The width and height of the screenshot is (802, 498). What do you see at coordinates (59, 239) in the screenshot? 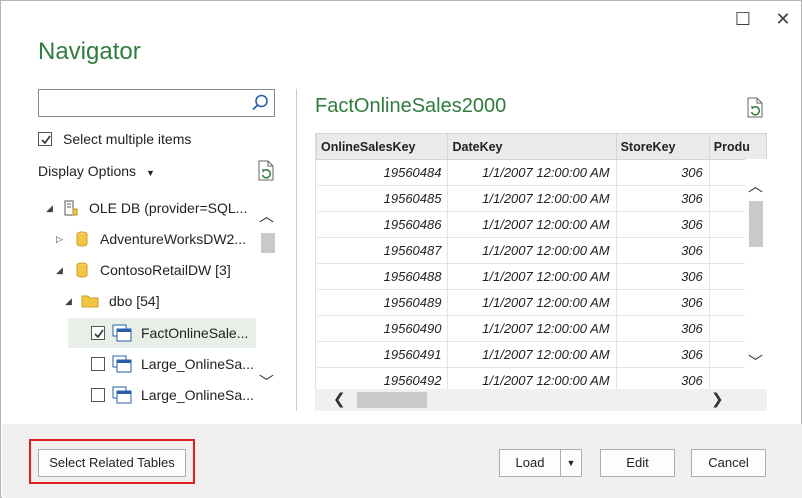
I see `collapsed-triangle-icon: ▷` at bounding box center [59, 239].